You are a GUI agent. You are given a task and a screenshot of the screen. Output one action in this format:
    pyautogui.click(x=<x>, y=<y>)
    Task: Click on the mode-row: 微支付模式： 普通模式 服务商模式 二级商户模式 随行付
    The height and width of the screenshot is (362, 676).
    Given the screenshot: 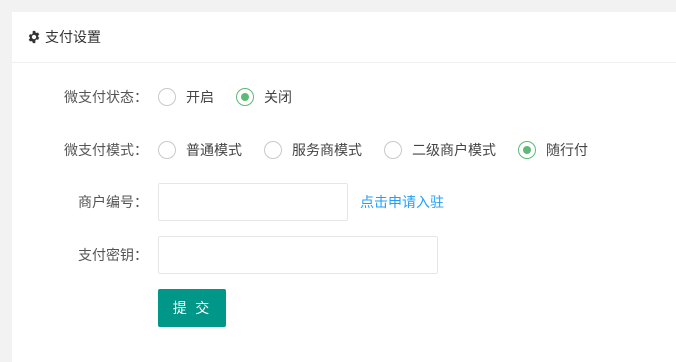 What is the action you would take?
    pyautogui.click(x=344, y=150)
    